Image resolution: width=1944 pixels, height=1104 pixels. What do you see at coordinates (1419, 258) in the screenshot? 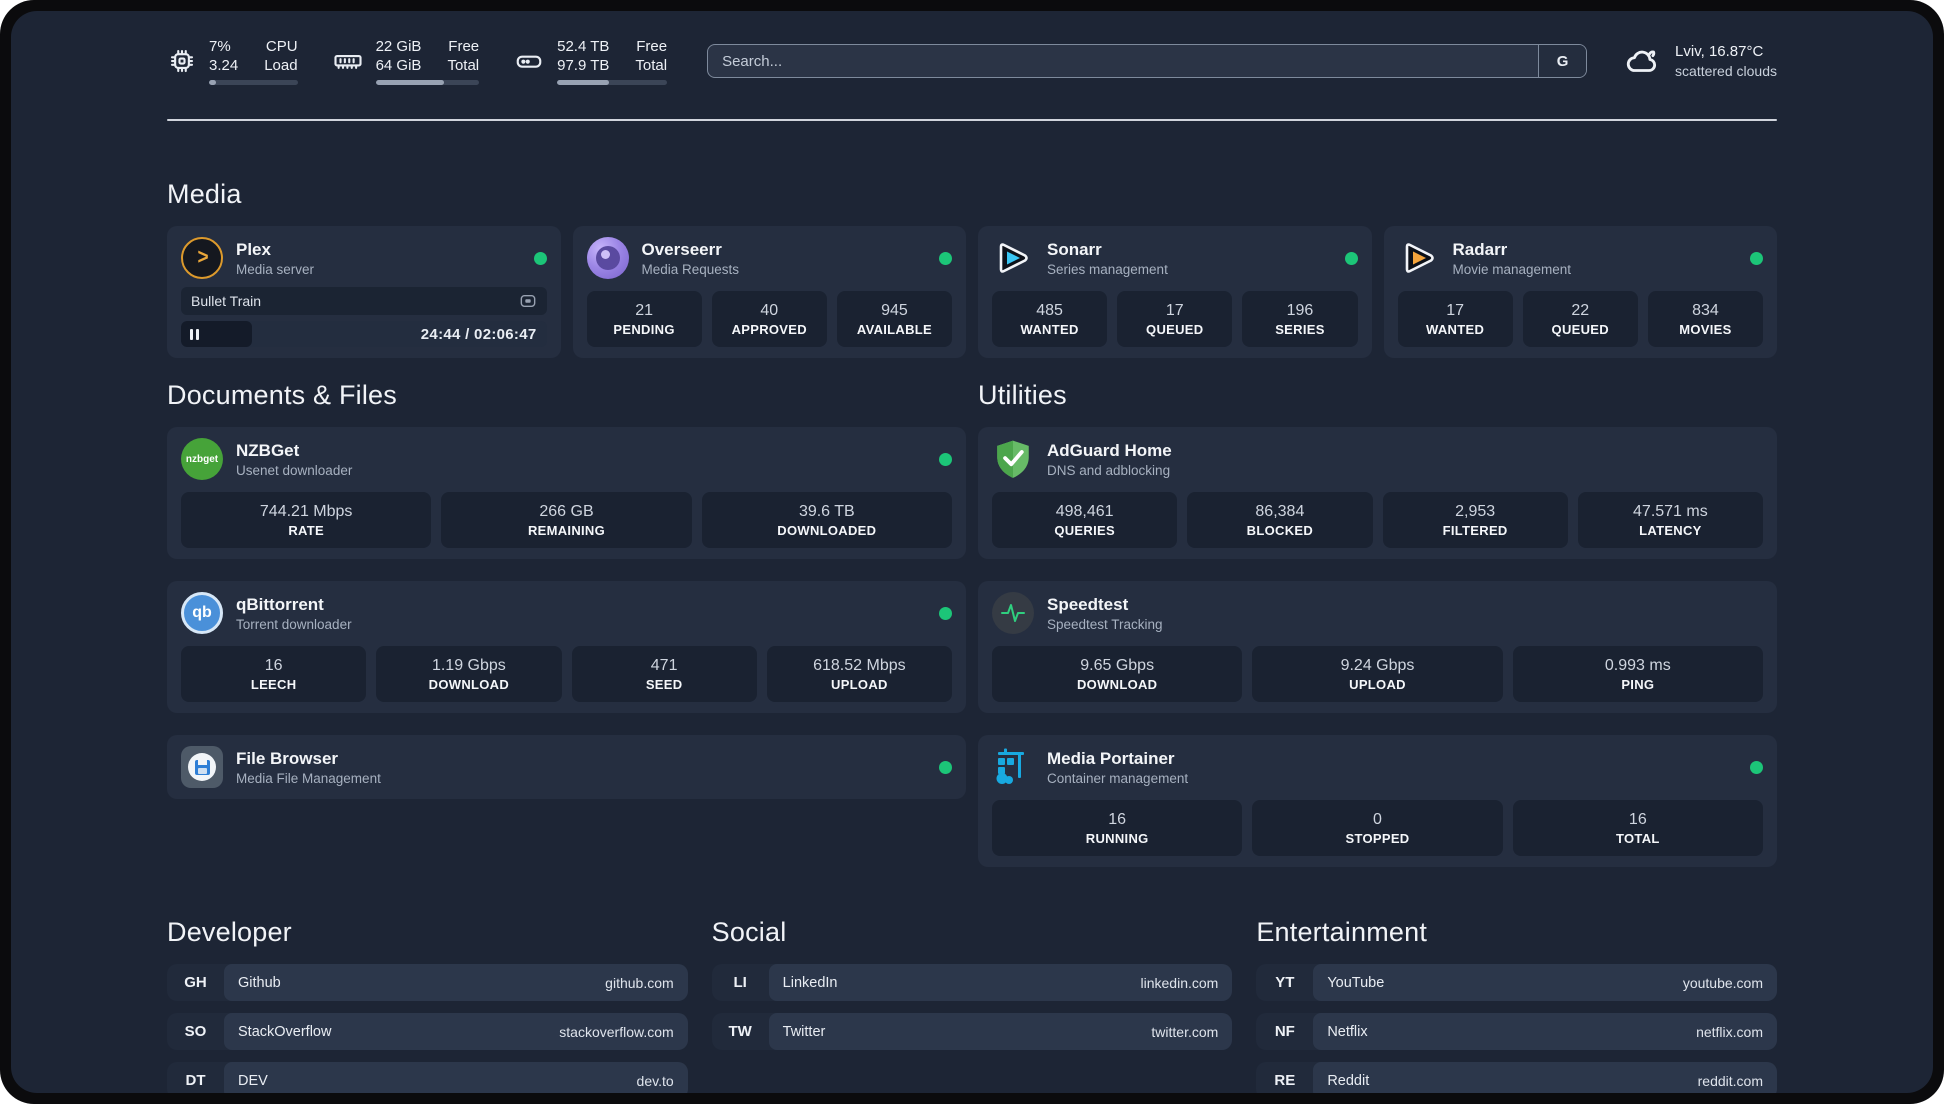
I see `radarr-icon` at bounding box center [1419, 258].